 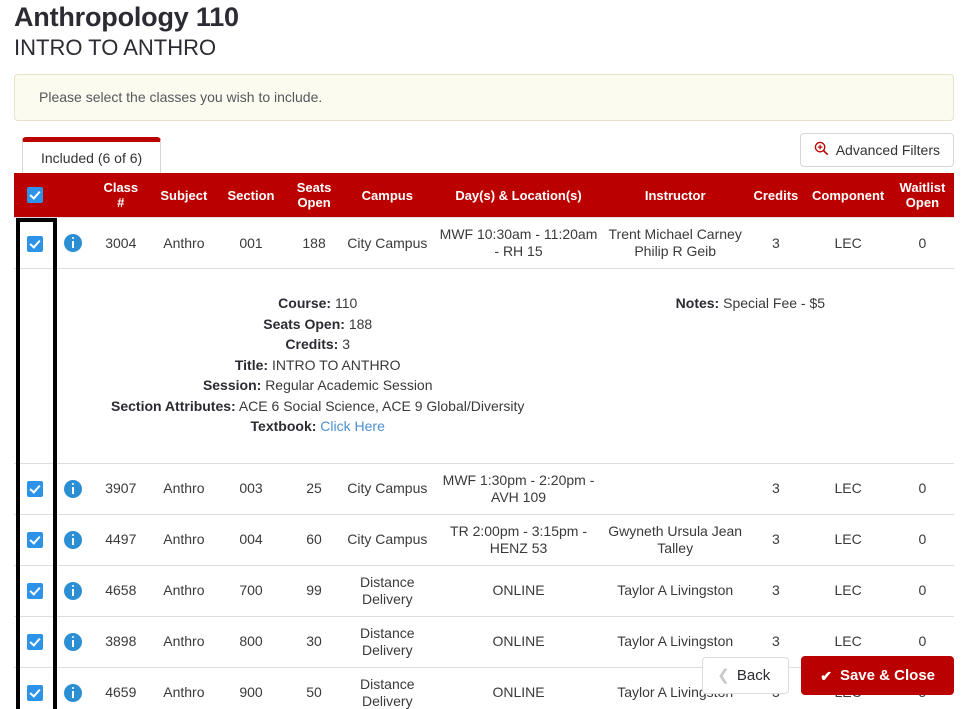 I want to click on header-seats-open-line2: Open, so click(x=314, y=202).